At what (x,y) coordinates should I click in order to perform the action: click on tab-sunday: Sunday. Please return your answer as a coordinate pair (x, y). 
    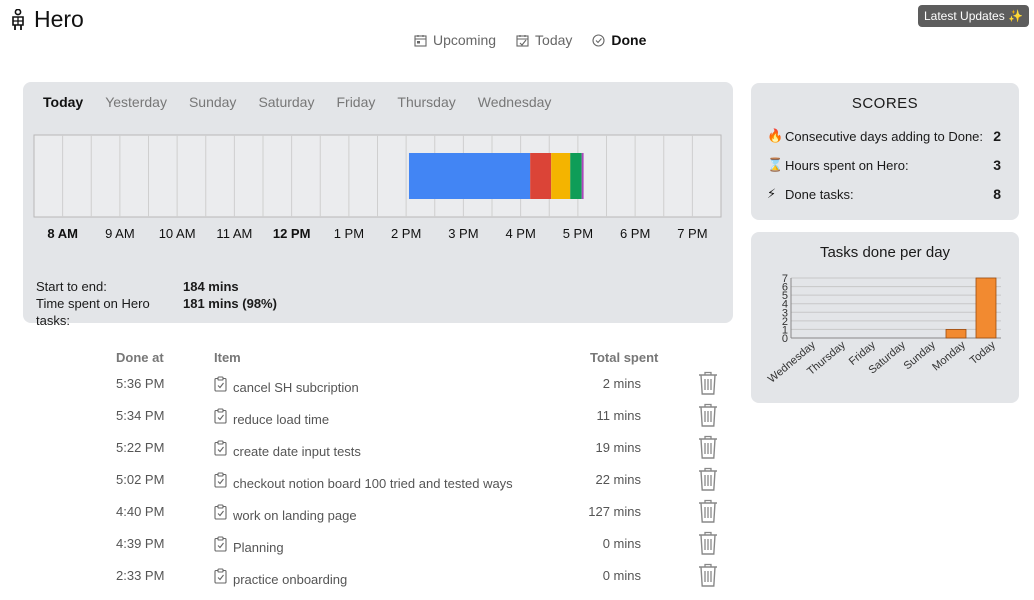
    Looking at the image, I should click on (212, 102).